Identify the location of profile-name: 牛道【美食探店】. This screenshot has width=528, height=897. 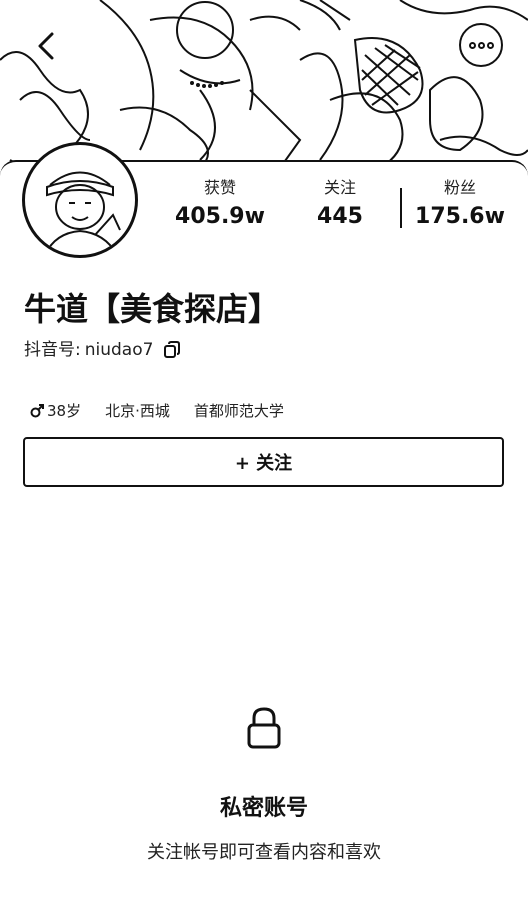
(152, 309).